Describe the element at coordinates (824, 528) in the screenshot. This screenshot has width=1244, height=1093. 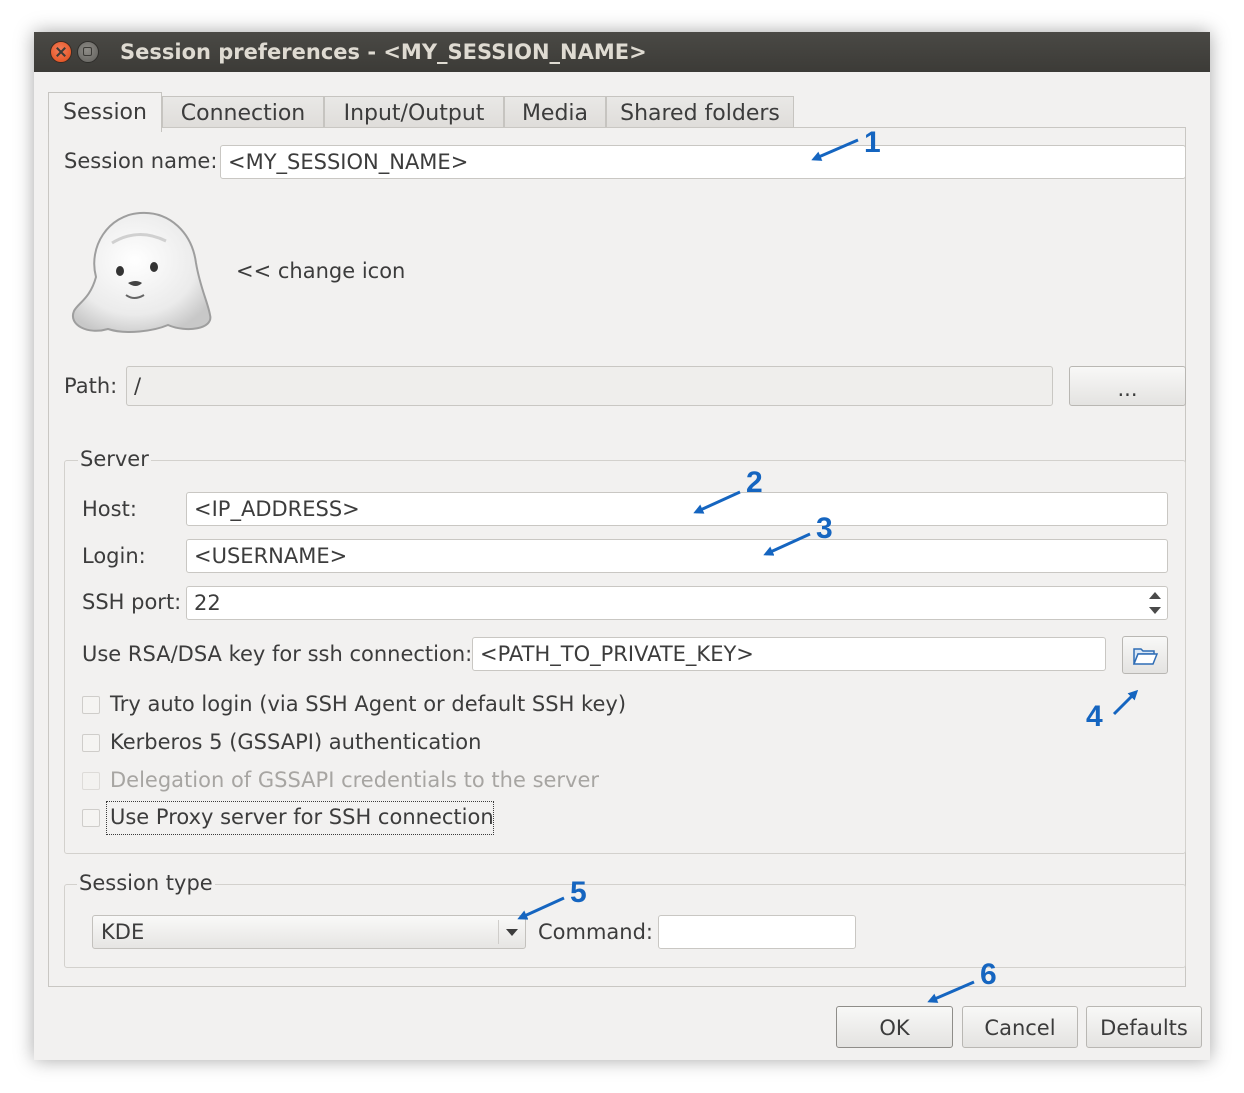
I see `annotation-number-3: 3` at that location.